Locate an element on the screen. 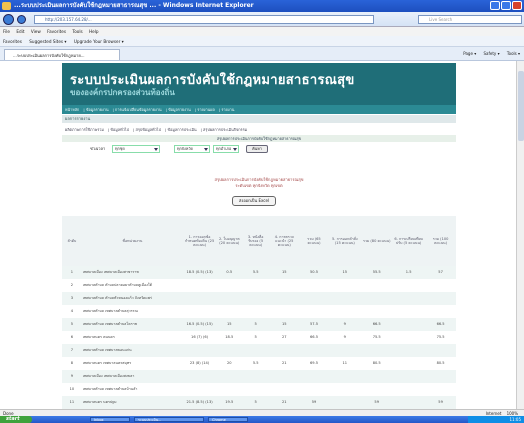 The image size is (524, 423). close-button is located at coordinates (517, 5).